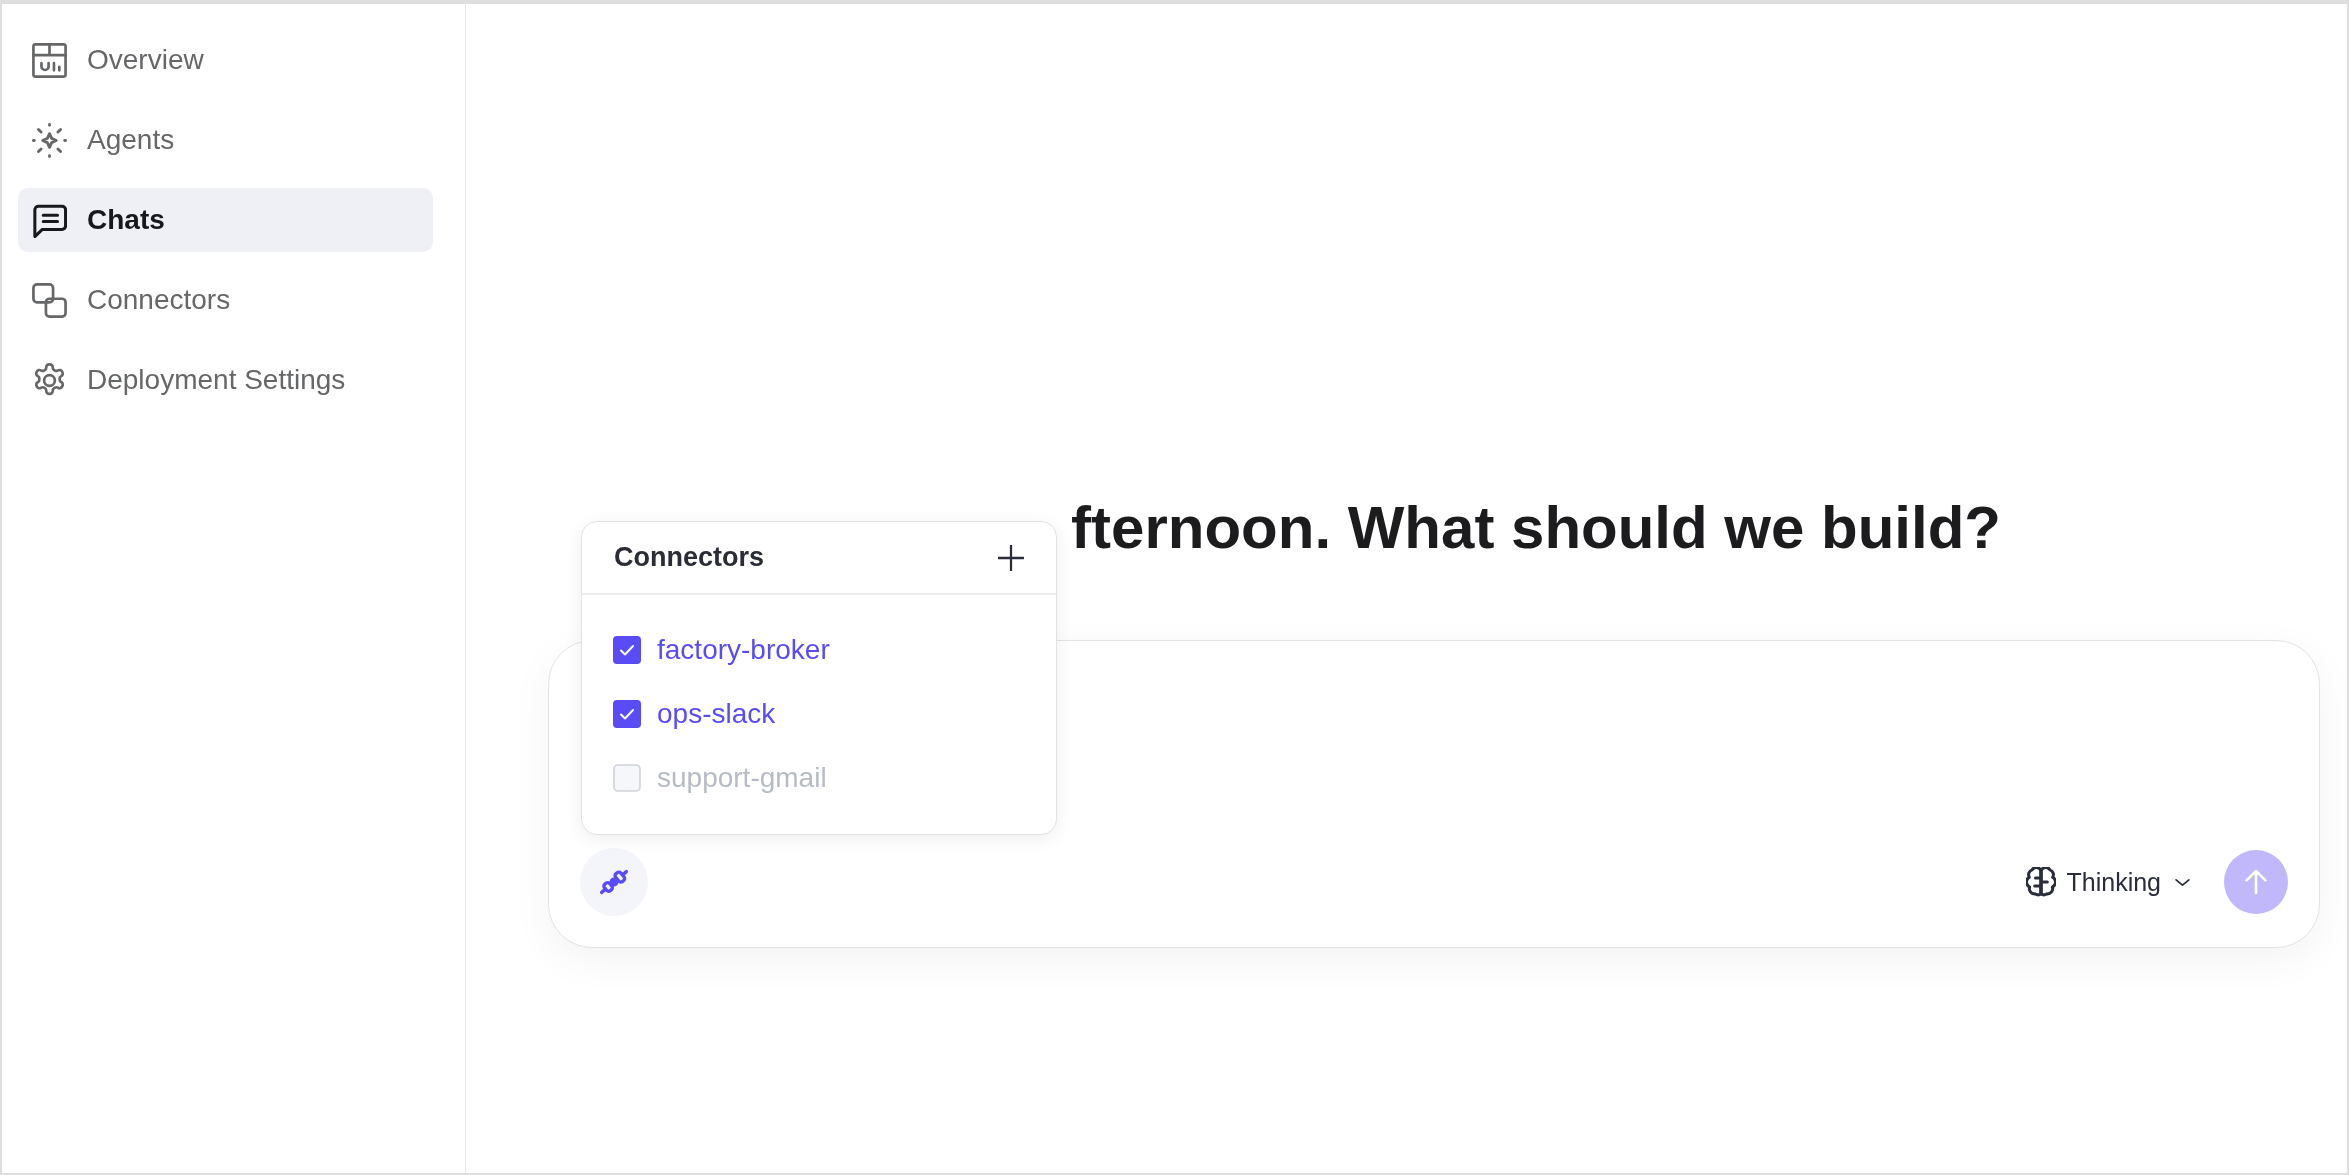 The height and width of the screenshot is (1175, 2349). Describe the element at coordinates (225, 60) in the screenshot. I see `nav-item: Overview` at that location.